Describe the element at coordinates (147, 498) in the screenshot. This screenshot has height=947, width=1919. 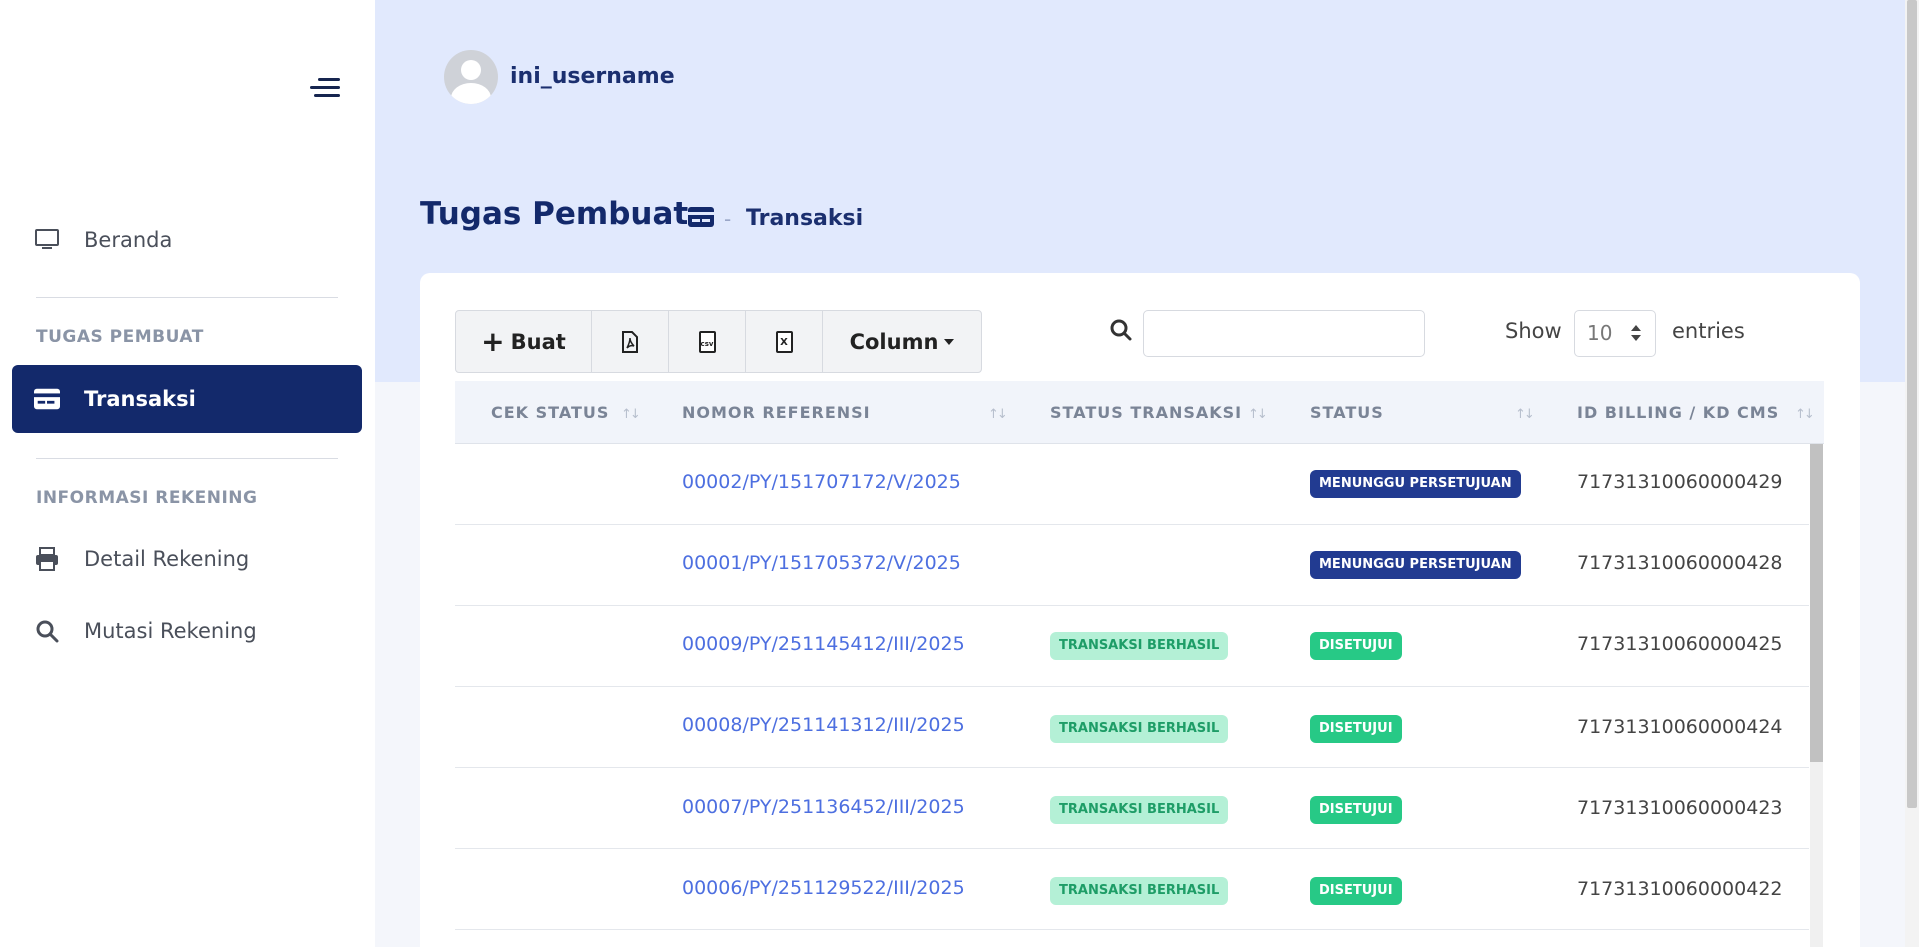
I see `section-title-informasi: INFORMASI REKENING` at that location.